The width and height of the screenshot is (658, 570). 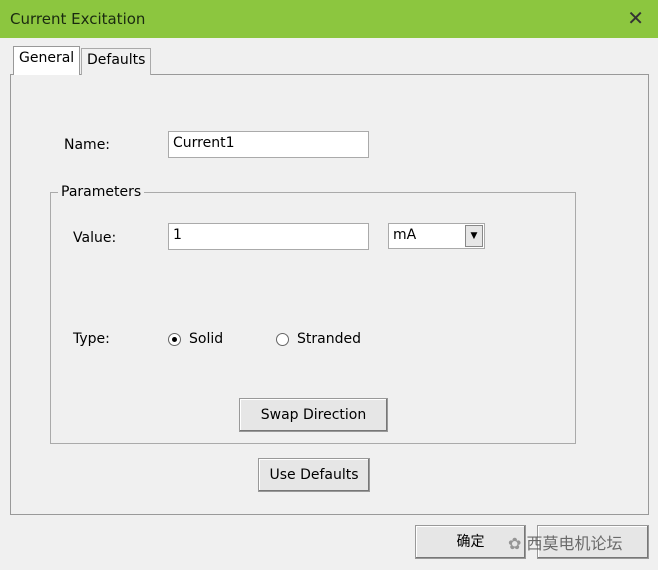 I want to click on close-icon: ✕, so click(x=635, y=18).